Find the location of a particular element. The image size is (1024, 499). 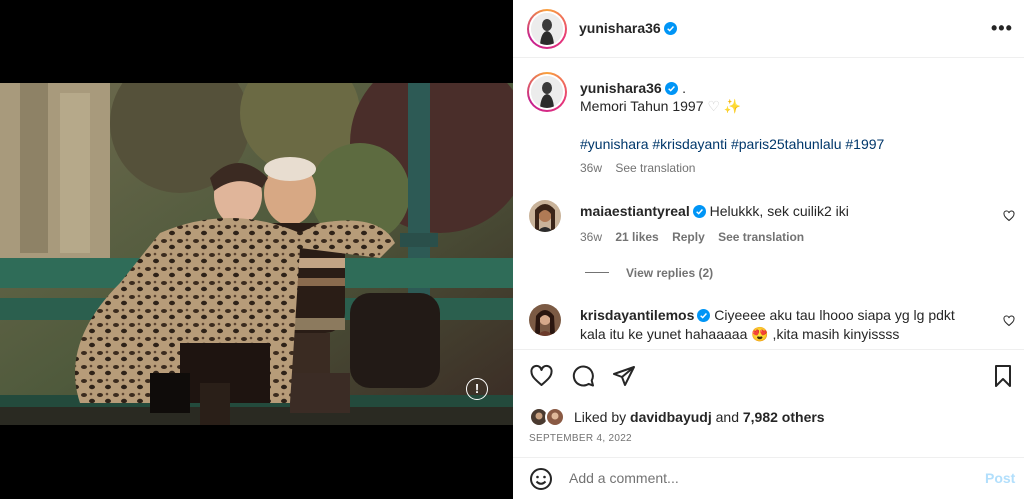

caption-author-avatar is located at coordinates (547, 92).